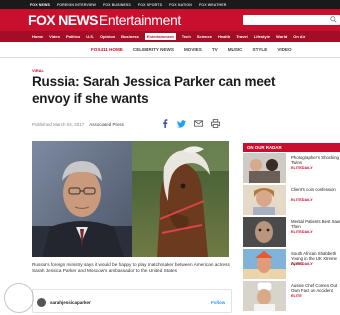 The image size is (340, 315). I want to click on network-link: FOX NATION, so click(180, 5).